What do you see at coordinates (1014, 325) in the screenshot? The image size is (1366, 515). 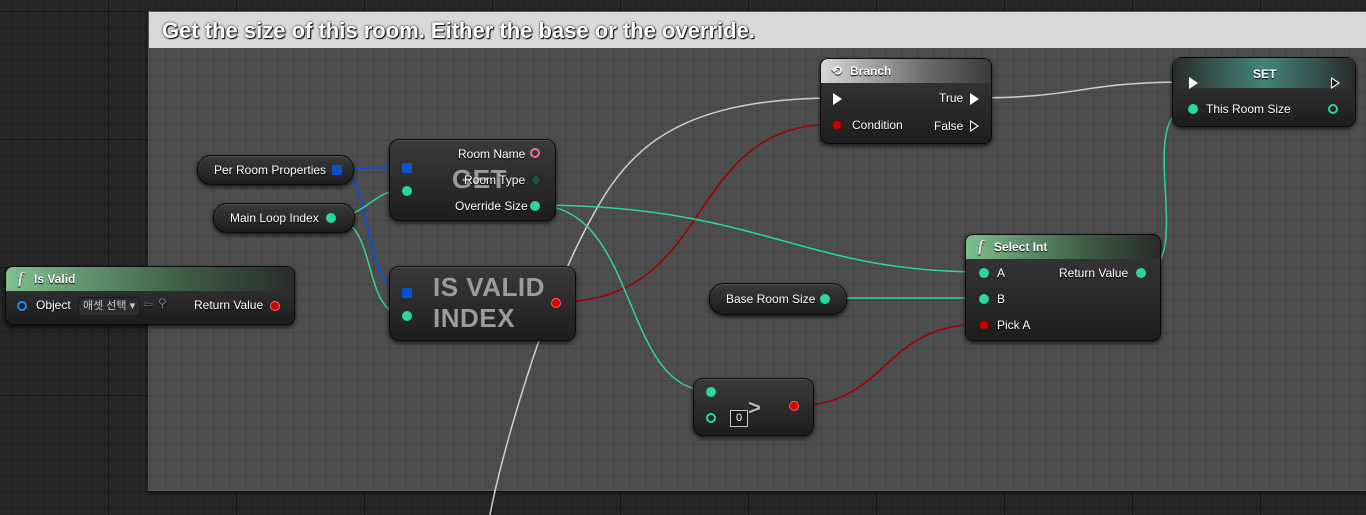 I see `pick-a-label: Pick A` at bounding box center [1014, 325].